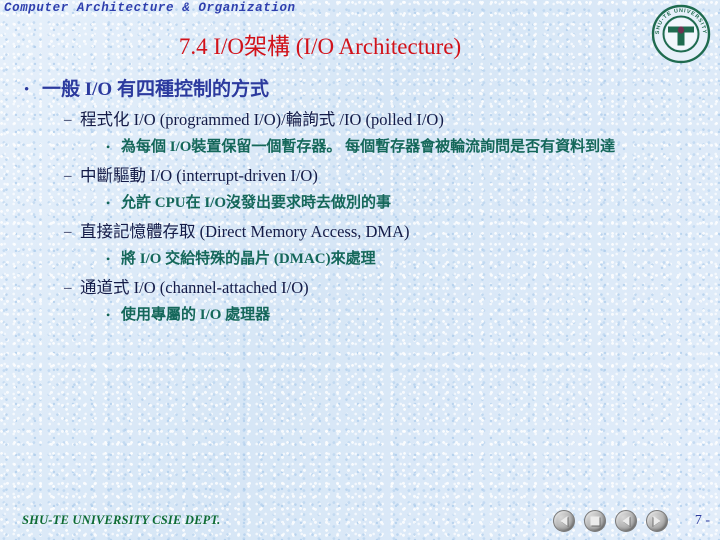 Image resolution: width=720 pixels, height=540 pixels. Describe the element at coordinates (196, 315) in the screenshot. I see `bullet-level3-text: 使用專屬的 I/O 處理器` at that location.